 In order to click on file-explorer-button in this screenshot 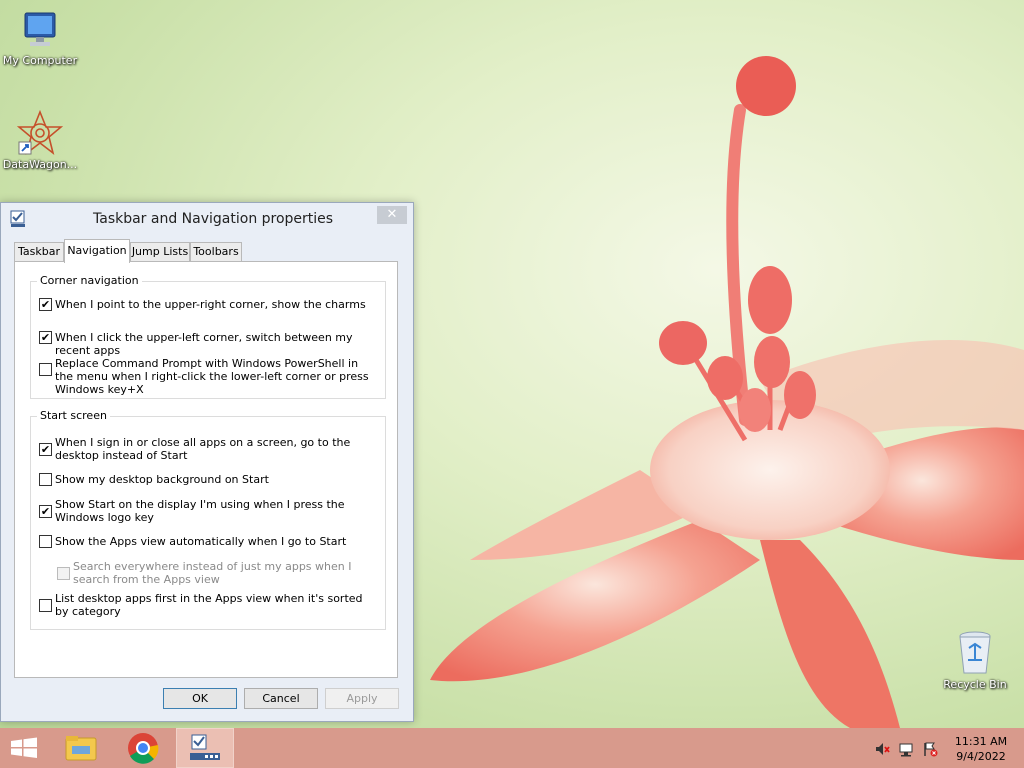, I will do `click(81, 748)`.